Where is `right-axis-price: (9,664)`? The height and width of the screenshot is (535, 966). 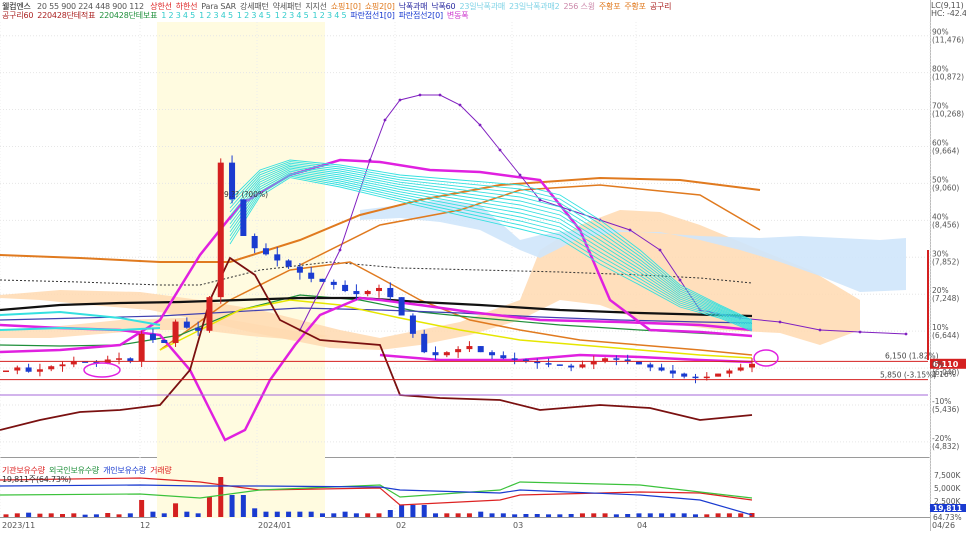
right-axis-price: (9,664) is located at coordinates (945, 150).